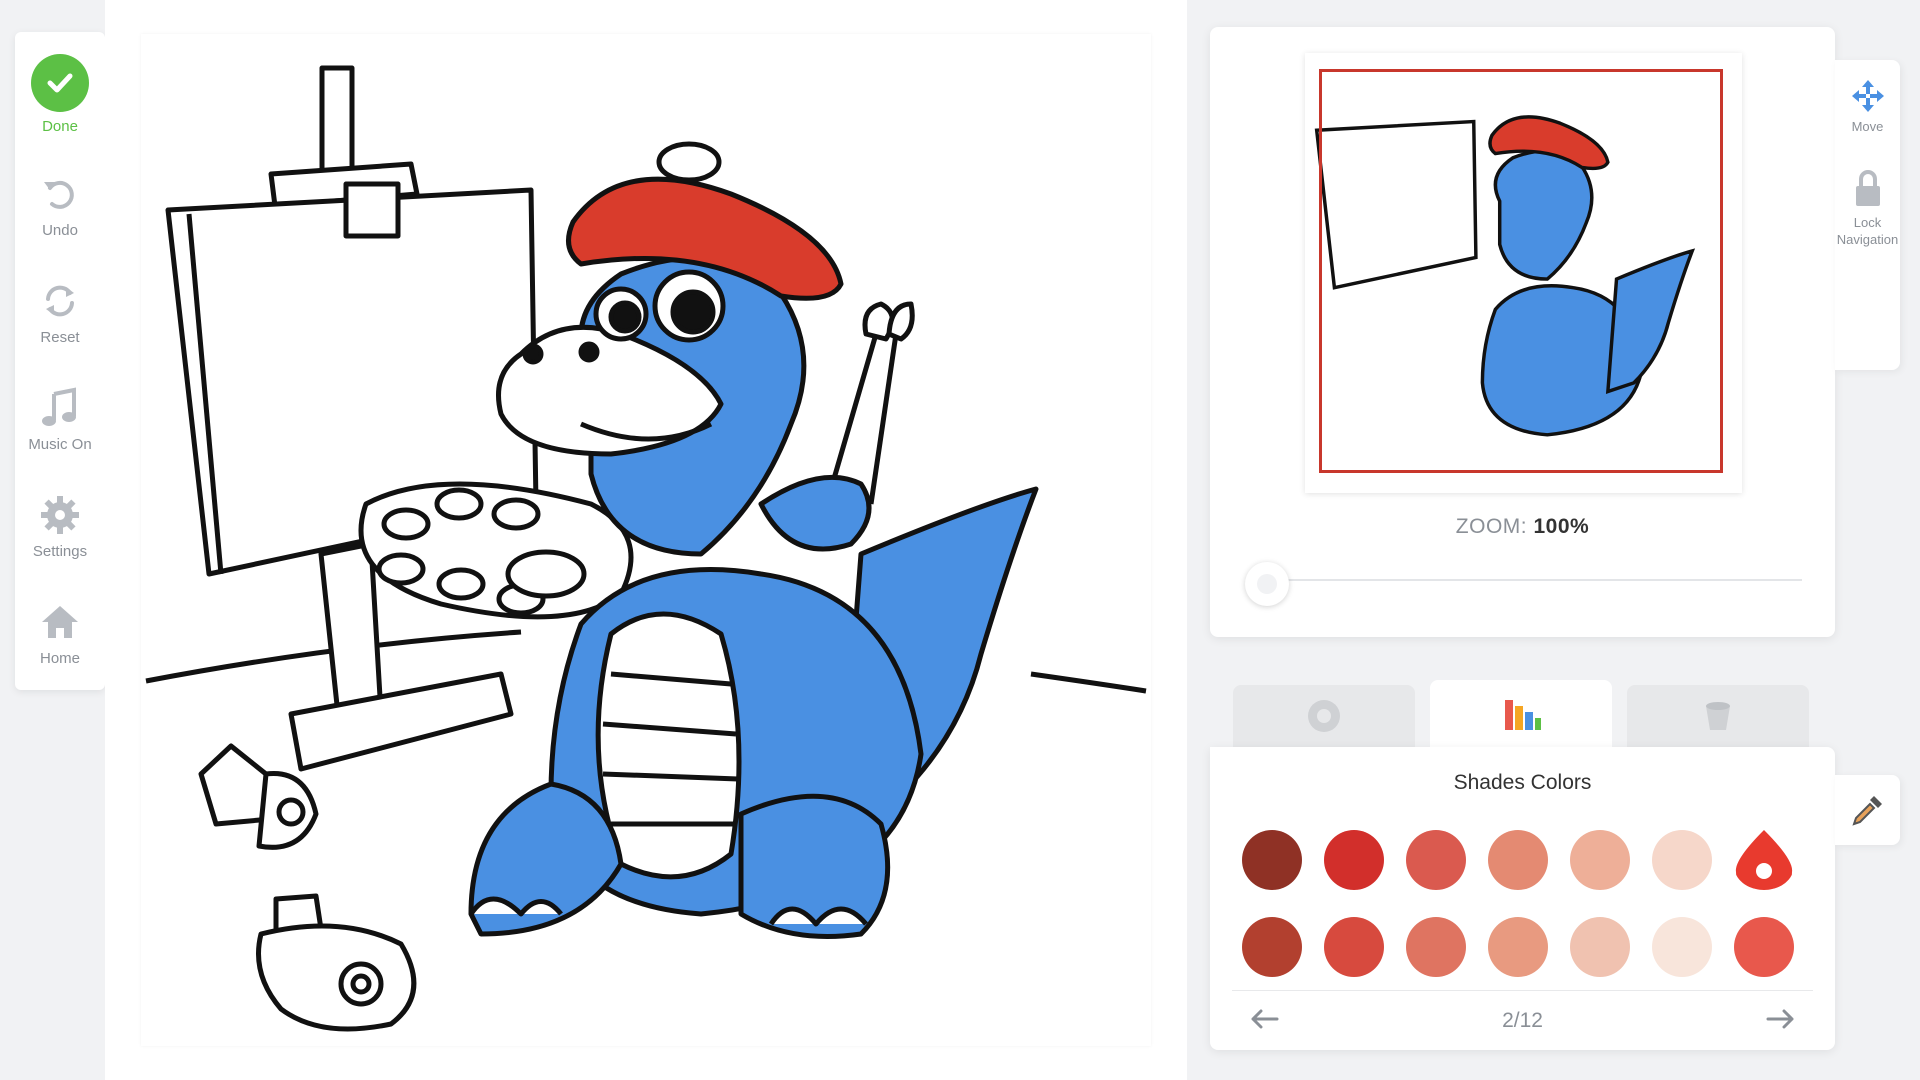 The width and height of the screenshot is (1920, 1080). I want to click on page-indicator: 2/12, so click(1522, 1020).